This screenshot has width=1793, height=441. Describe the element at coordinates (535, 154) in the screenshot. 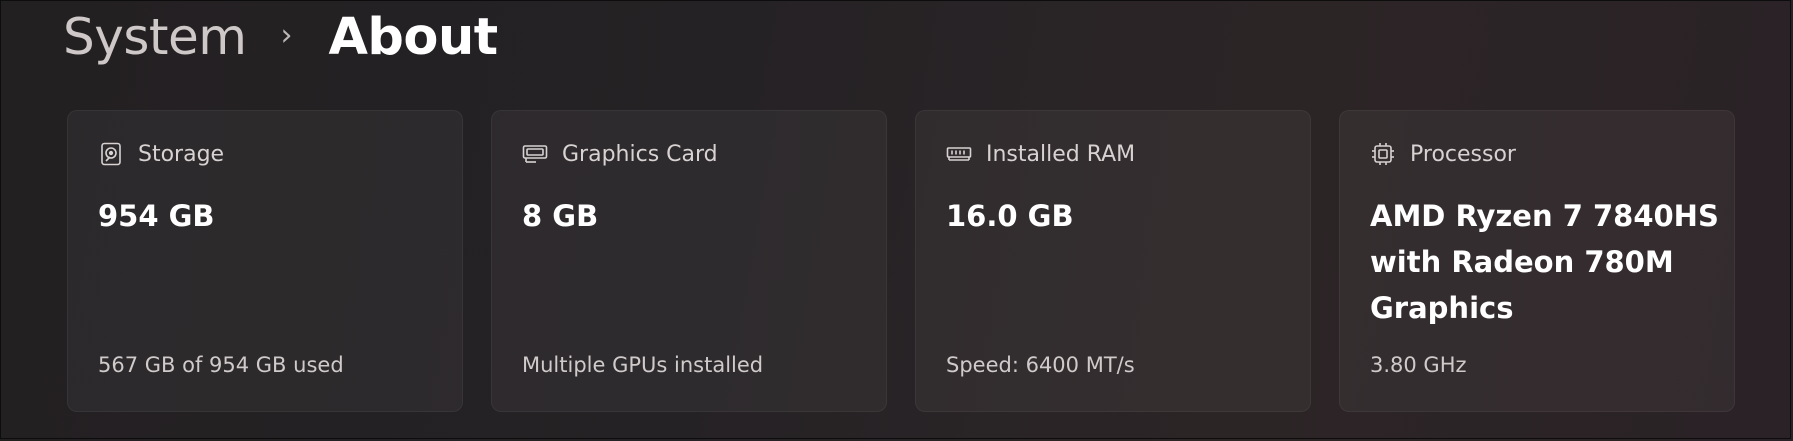

I see `graphics-card-icon` at that location.